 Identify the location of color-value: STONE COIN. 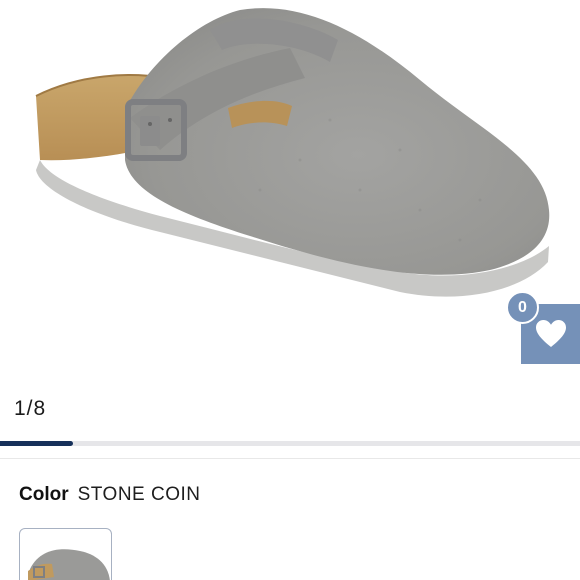
(139, 494).